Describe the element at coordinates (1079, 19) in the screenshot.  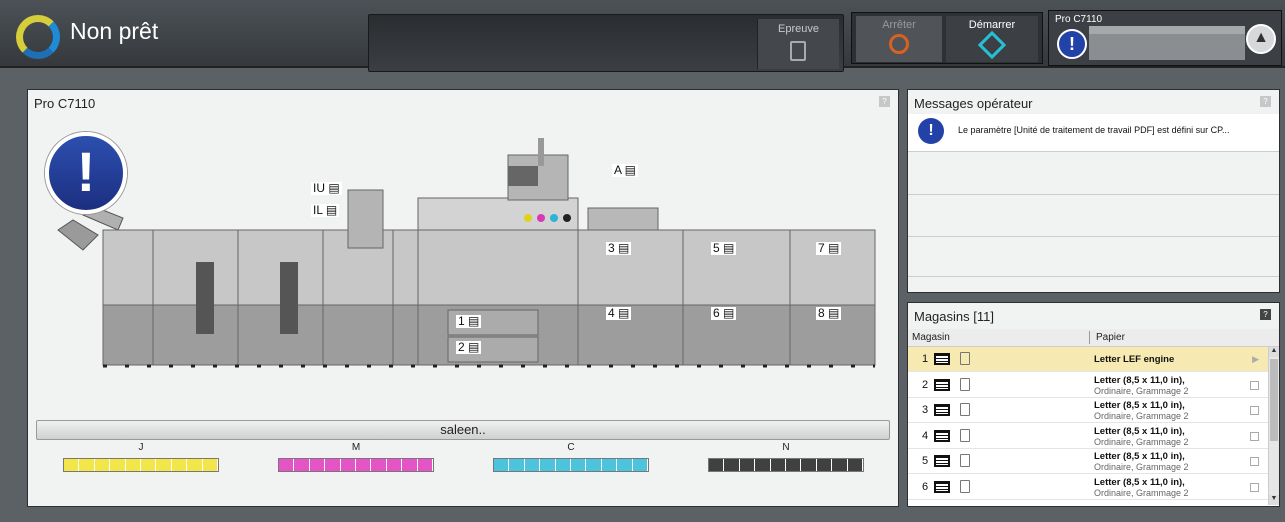
I see `printer-name: Pro C7110` at that location.